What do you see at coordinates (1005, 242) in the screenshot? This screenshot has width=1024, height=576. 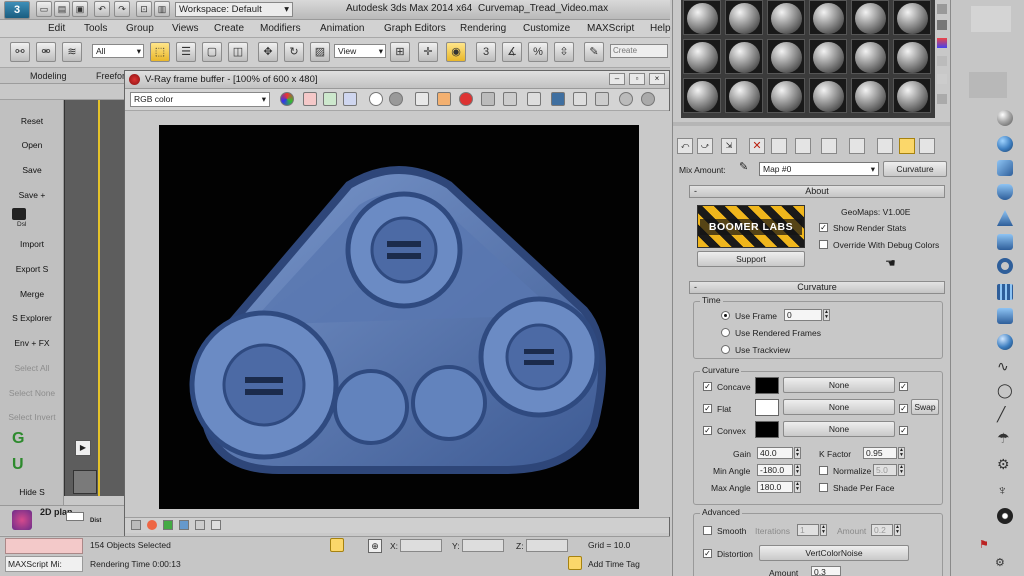 I see `tube-icon` at bounding box center [1005, 242].